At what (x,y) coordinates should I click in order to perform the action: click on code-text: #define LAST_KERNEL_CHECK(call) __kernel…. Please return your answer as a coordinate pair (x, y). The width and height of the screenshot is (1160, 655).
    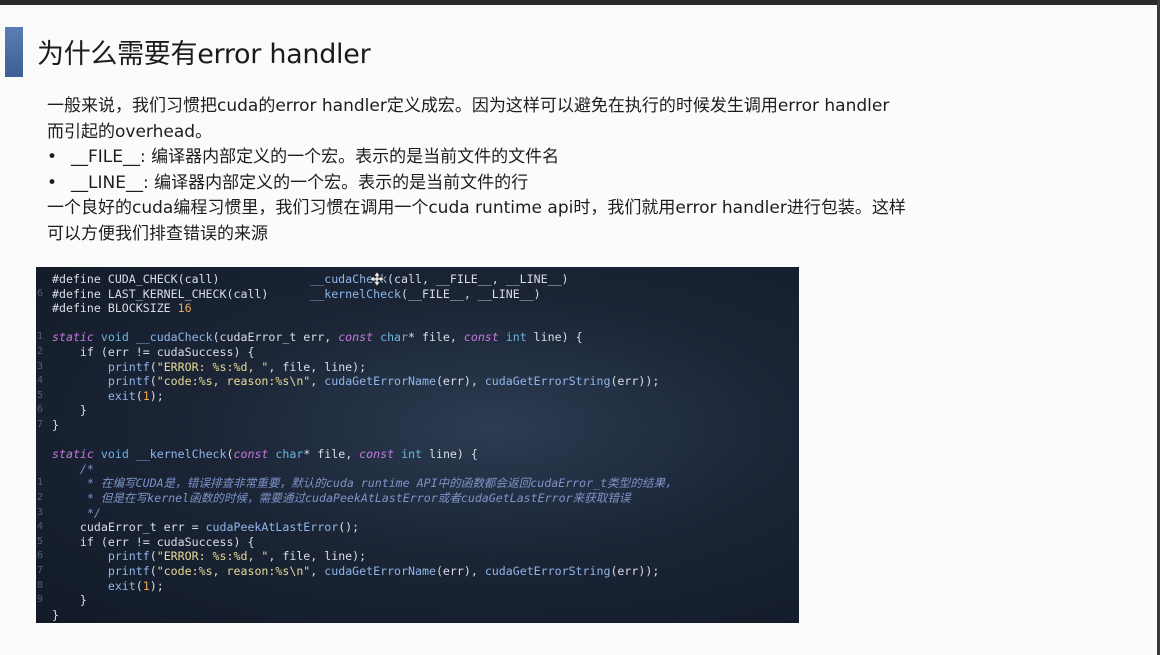
    Looking at the image, I should click on (296, 293).